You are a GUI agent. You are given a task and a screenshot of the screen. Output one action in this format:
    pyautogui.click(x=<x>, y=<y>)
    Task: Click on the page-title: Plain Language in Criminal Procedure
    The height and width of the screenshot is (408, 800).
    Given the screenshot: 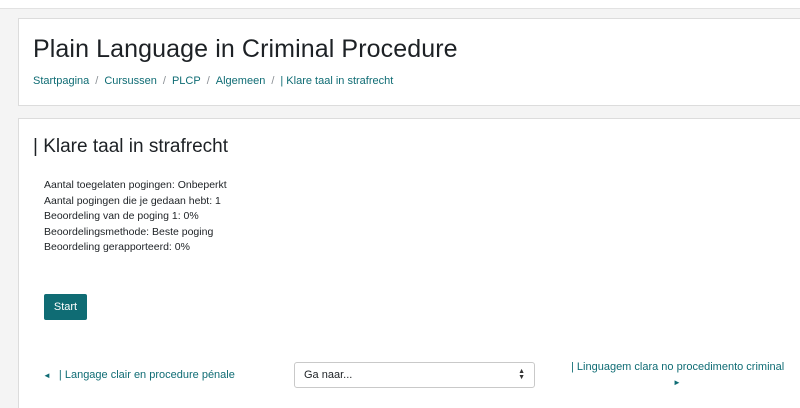 What is the action you would take?
    pyautogui.click(x=245, y=49)
    